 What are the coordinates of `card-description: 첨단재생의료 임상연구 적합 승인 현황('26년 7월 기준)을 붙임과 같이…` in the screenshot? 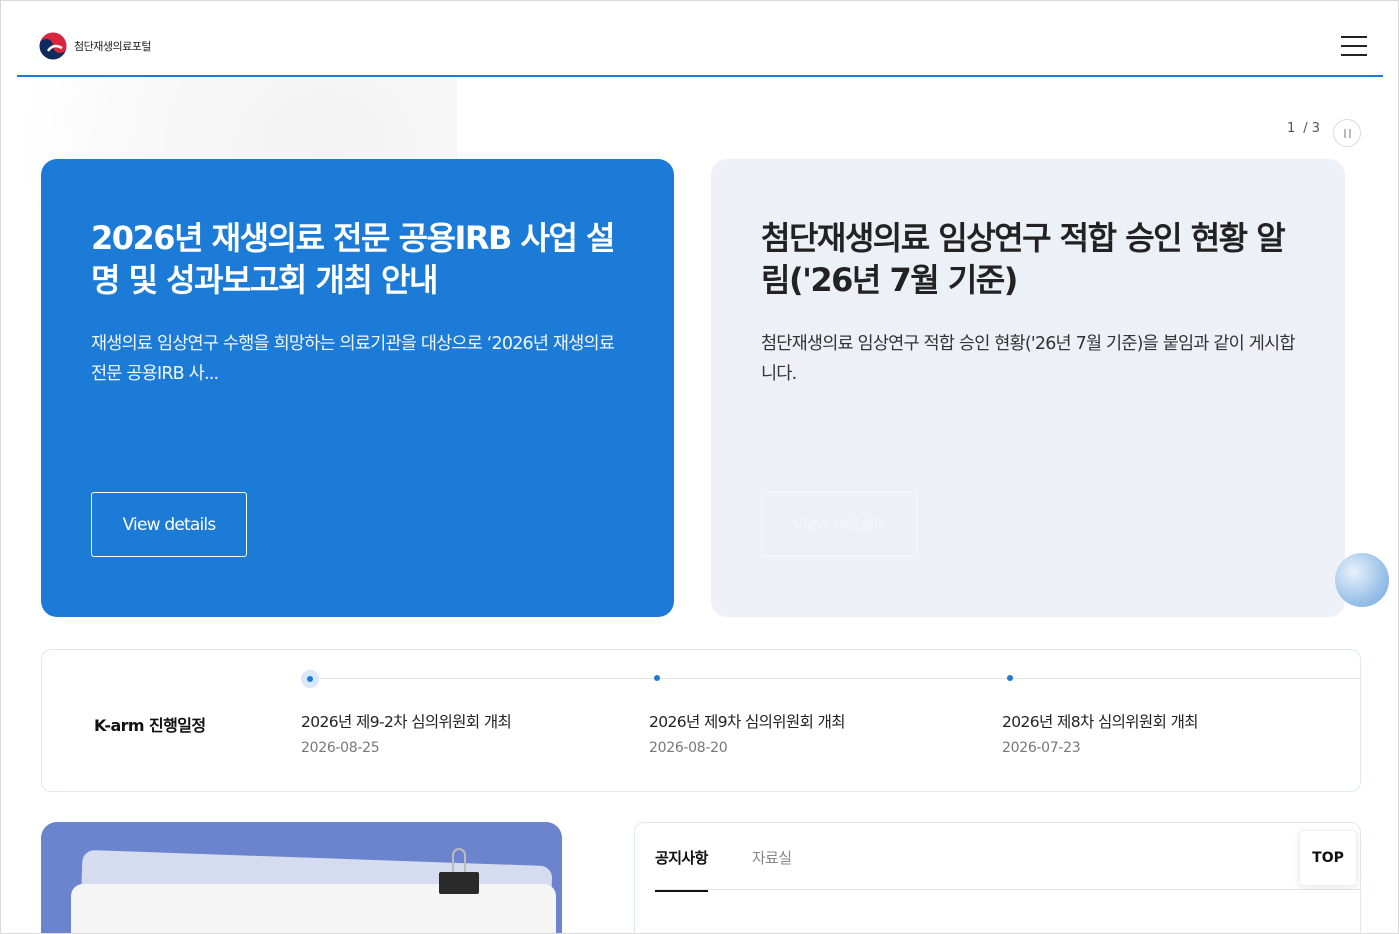 It's located at (1028, 359).